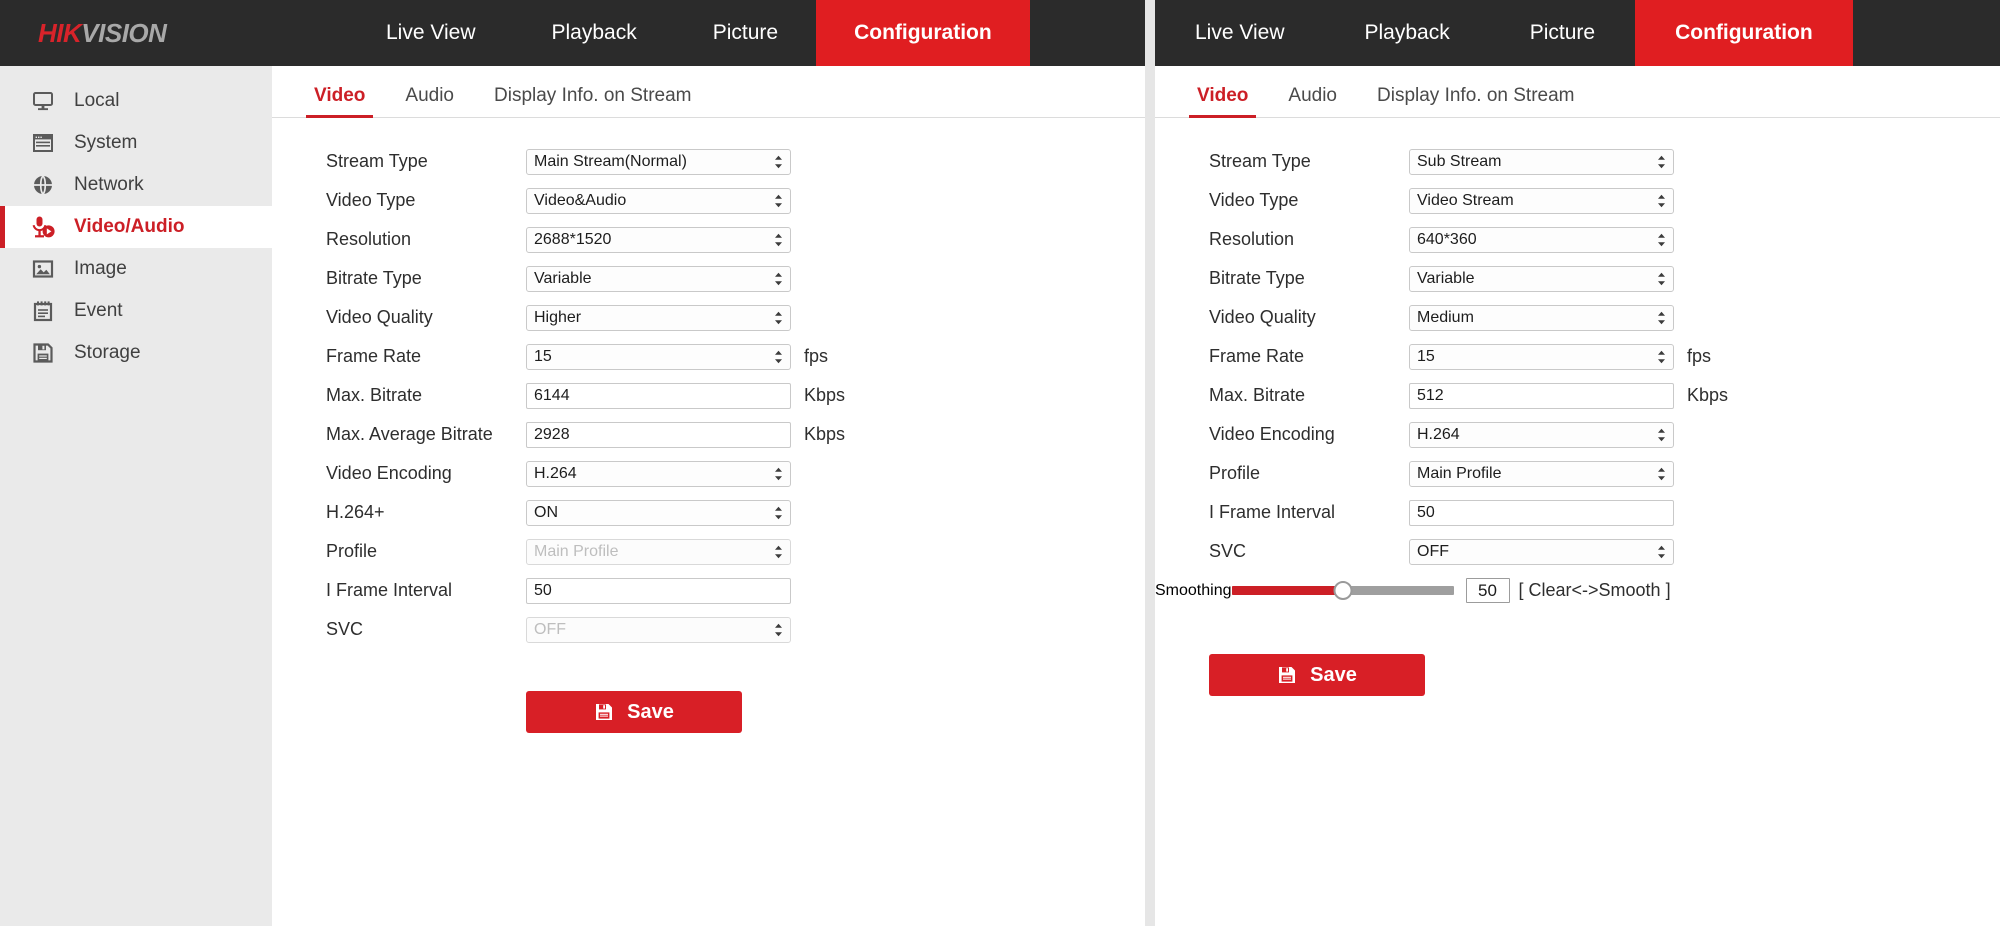 The width and height of the screenshot is (2000, 926). Describe the element at coordinates (604, 712) in the screenshot. I see `floppy-save-icon` at that location.